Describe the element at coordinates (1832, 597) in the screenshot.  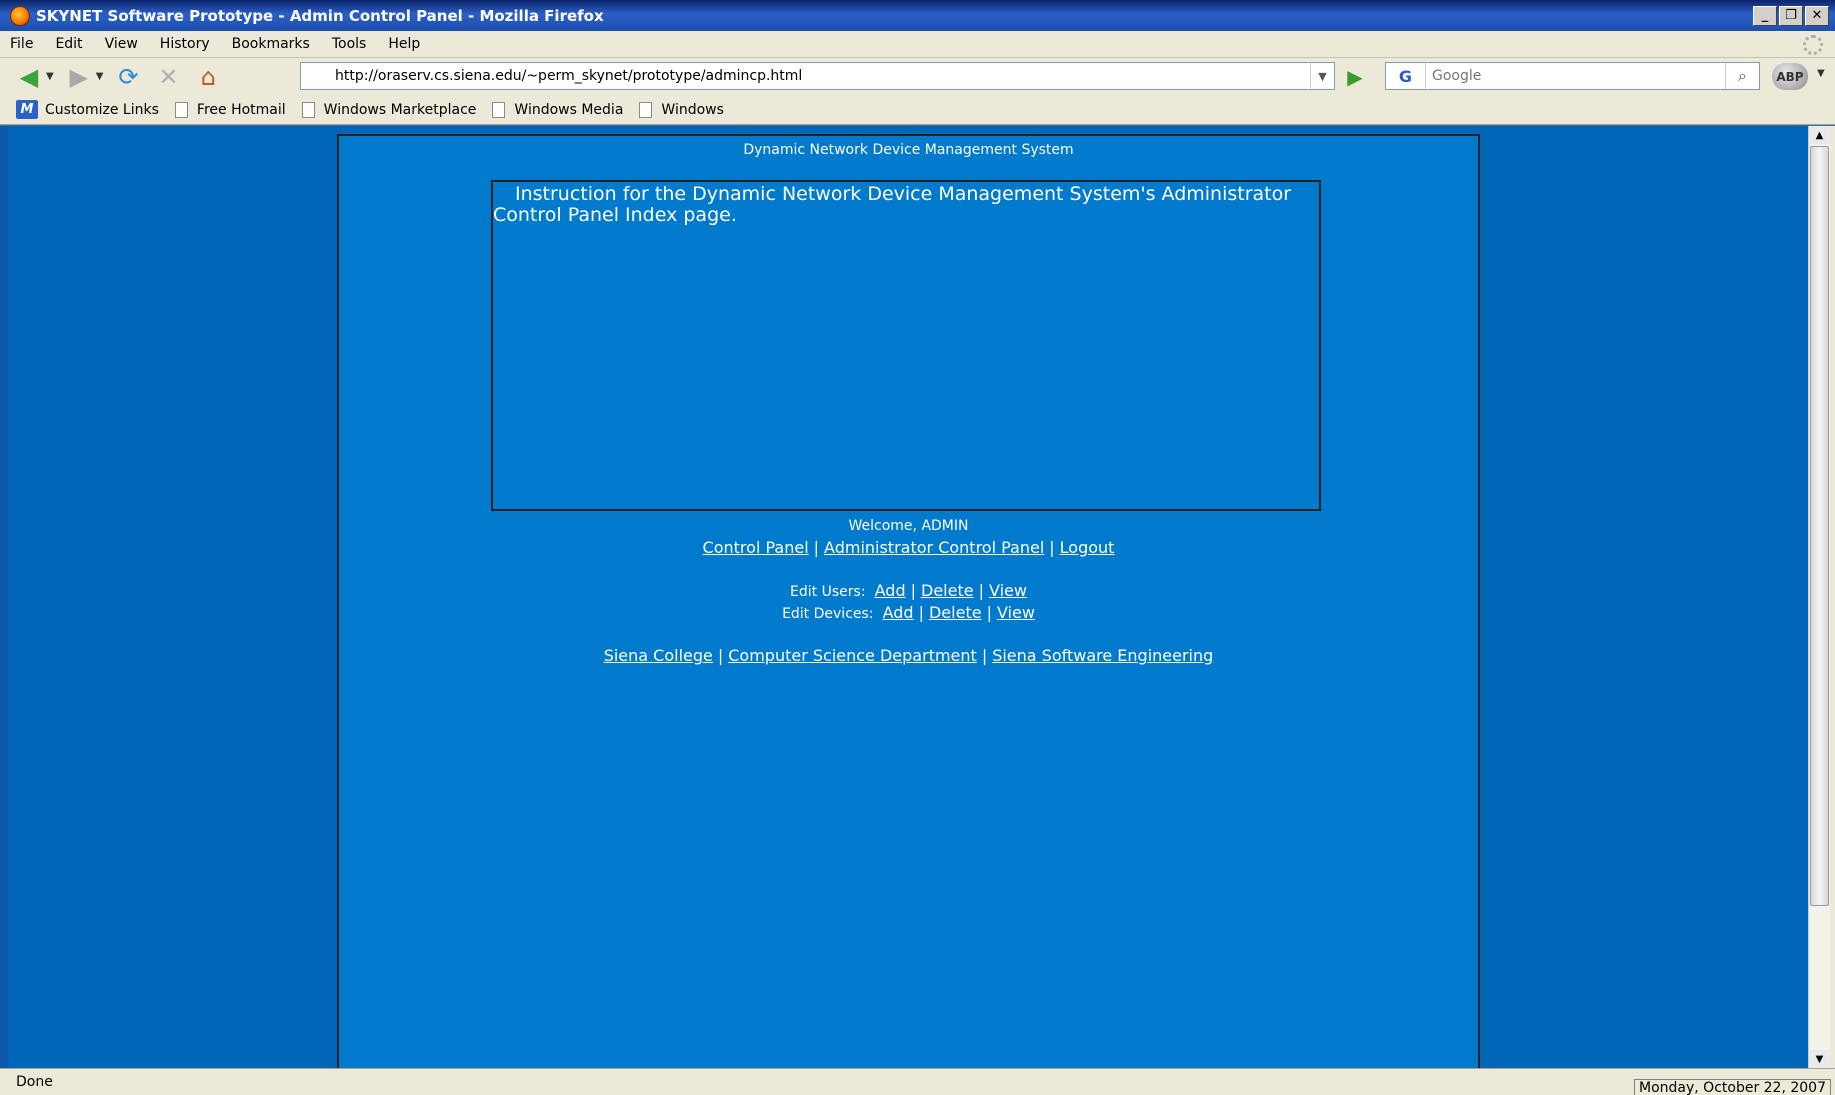
I see `window-right-edge` at that location.